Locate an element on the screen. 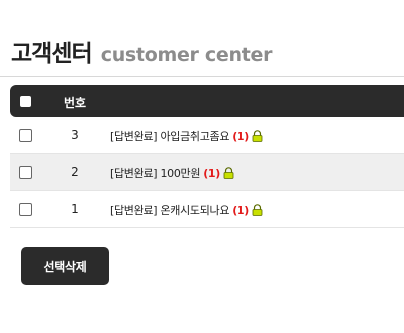  table-header: 번호 is located at coordinates (207, 101).